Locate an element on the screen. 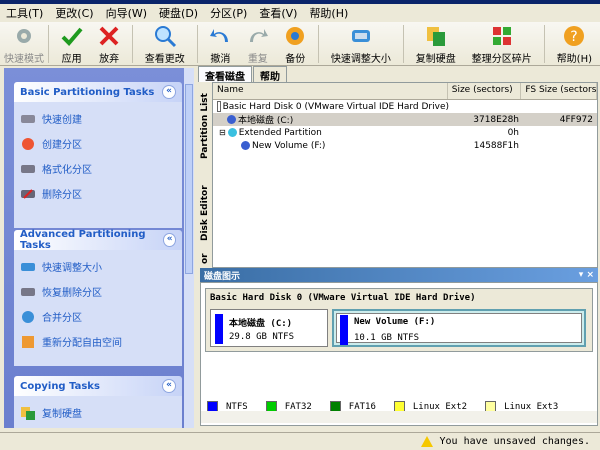 The width and height of the screenshot is (600, 450). task-format-partition: 格式化分区 is located at coordinates (98, 168).